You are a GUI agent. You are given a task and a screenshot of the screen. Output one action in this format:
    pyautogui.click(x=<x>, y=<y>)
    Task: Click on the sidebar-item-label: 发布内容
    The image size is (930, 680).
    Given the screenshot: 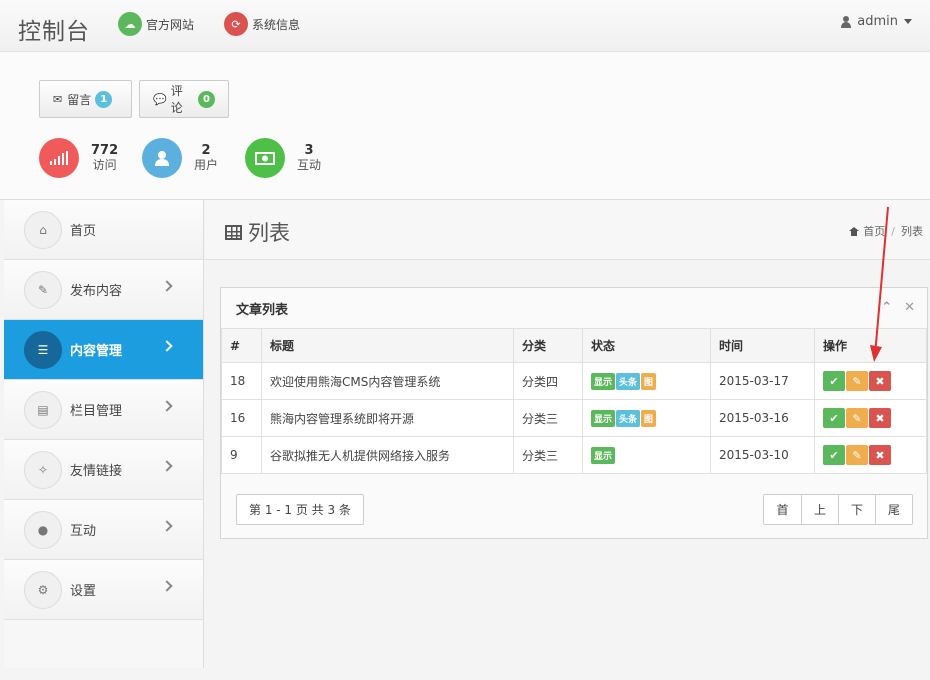 What is the action you would take?
    pyautogui.click(x=96, y=291)
    